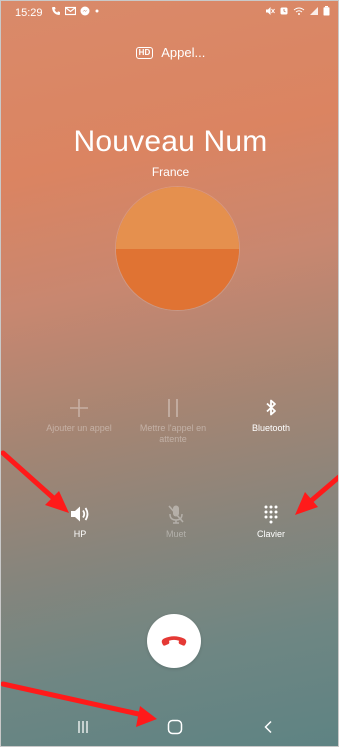  Describe the element at coordinates (79, 408) in the screenshot. I see `plus-icon` at that location.